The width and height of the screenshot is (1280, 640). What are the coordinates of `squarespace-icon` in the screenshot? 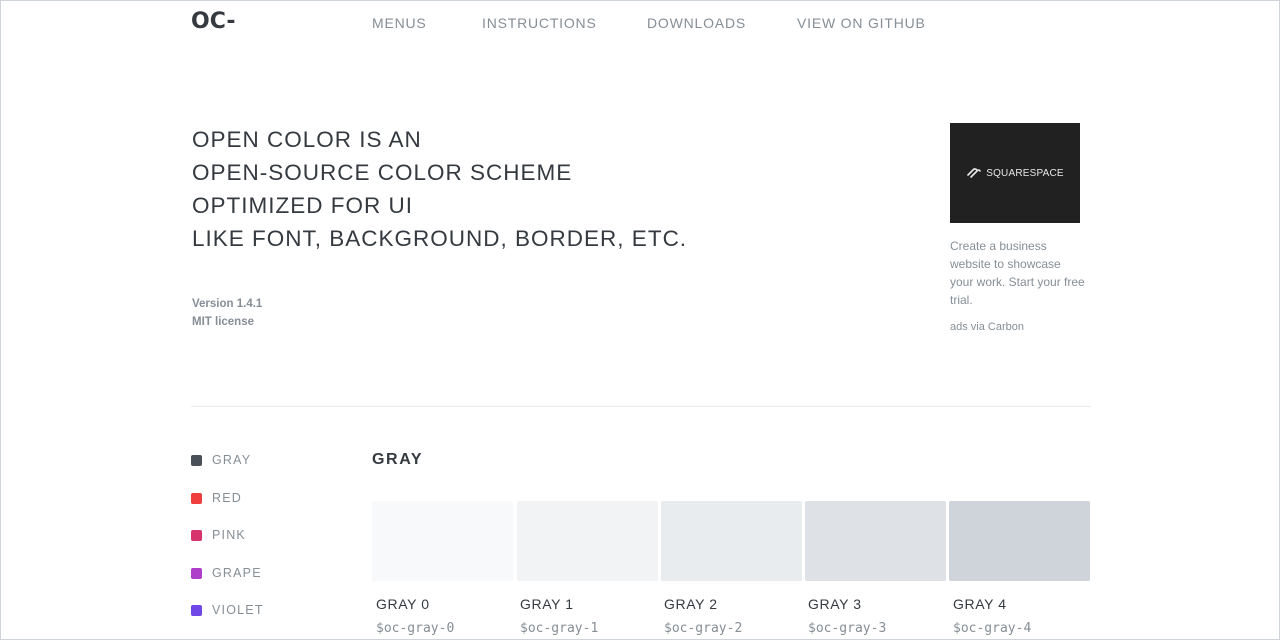 It's located at (974, 173).